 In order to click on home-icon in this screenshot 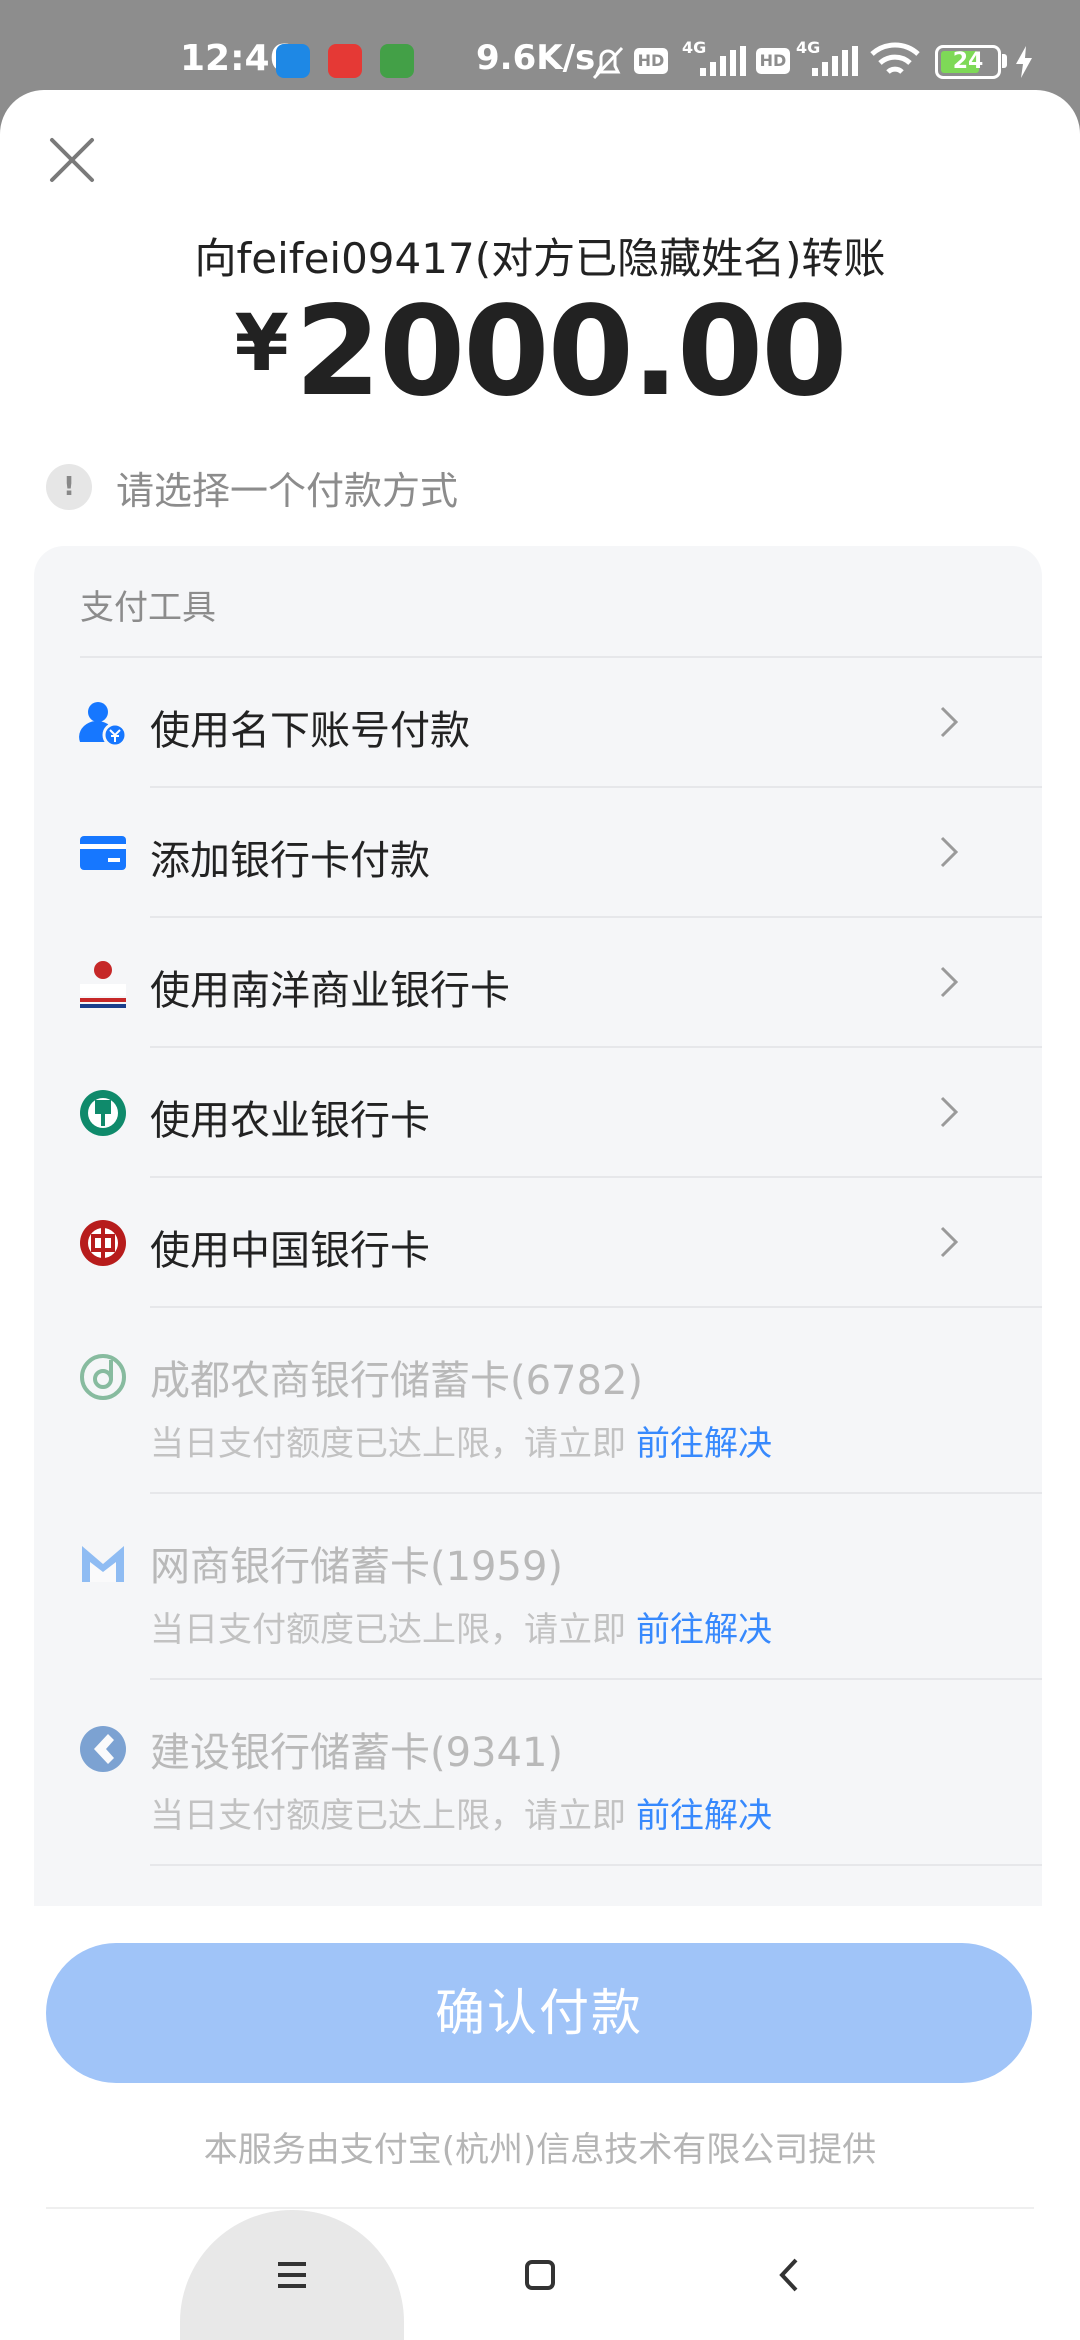, I will do `click(540, 2275)`.